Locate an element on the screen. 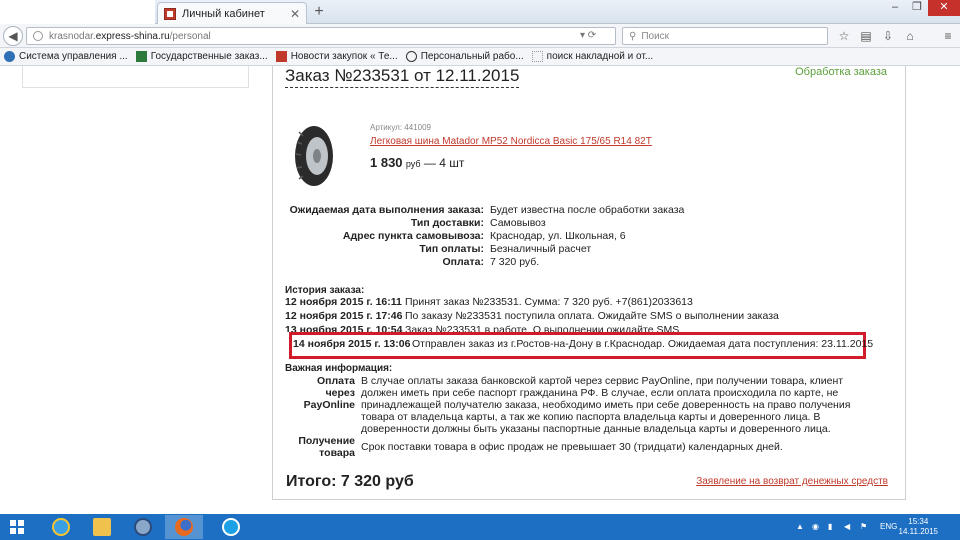 The height and width of the screenshot is (540, 960). tab-personal-cabinet: Личный кабинет ✕ is located at coordinates (232, 13).